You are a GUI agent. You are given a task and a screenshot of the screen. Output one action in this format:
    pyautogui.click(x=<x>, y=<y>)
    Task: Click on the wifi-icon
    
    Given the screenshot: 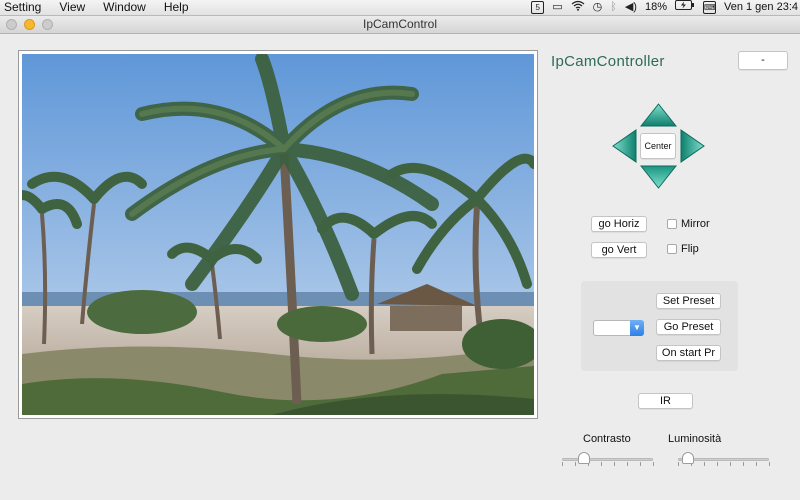 What is the action you would take?
    pyautogui.click(x=578, y=8)
    